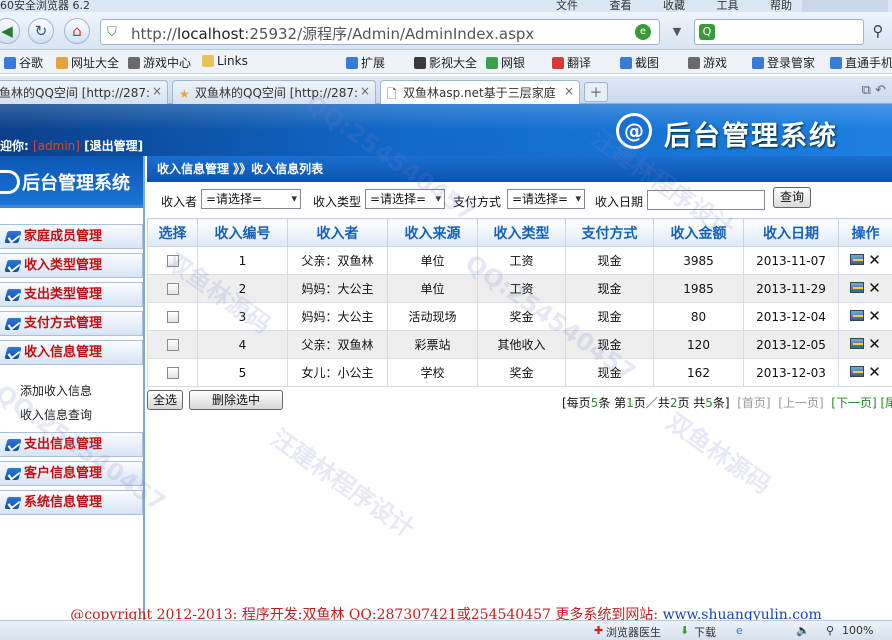 Image resolution: width=892 pixels, height=640 pixels. What do you see at coordinates (857, 630) in the screenshot?
I see `zoom-level: 100%` at bounding box center [857, 630].